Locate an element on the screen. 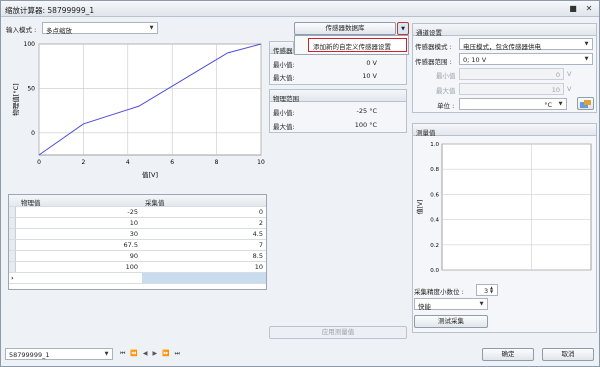 This screenshot has width=600, height=367. column-header-sample: 采集值 is located at coordinates (155, 203).